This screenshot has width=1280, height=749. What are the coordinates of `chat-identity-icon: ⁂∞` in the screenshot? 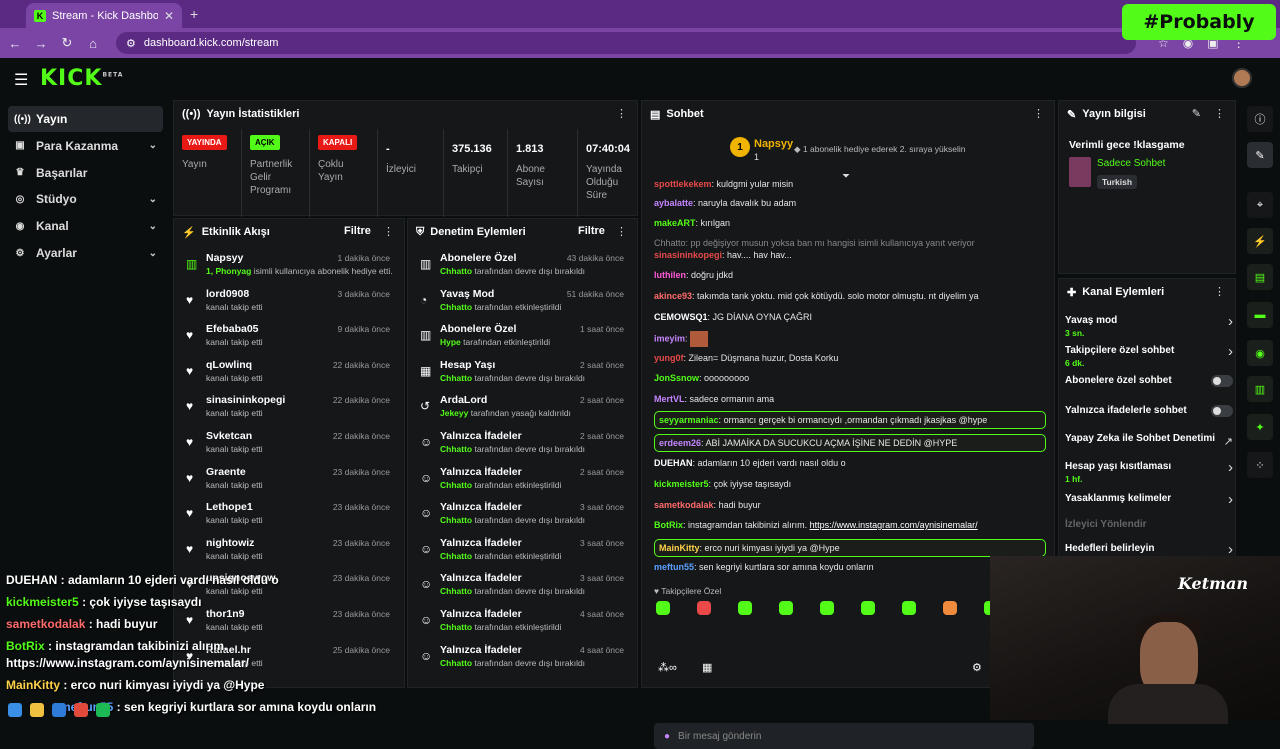 It's located at (667, 667).